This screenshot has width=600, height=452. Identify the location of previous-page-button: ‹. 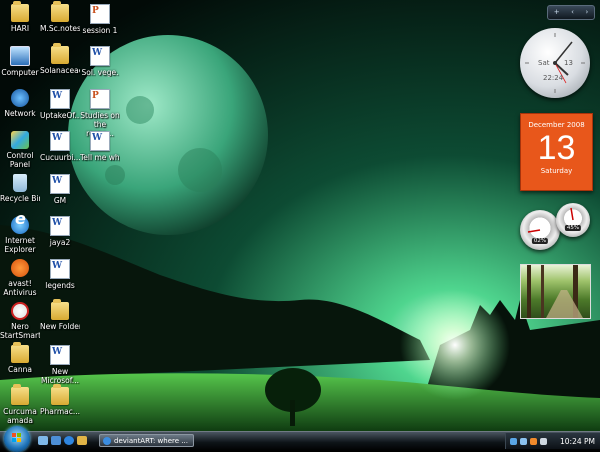
(572, 12).